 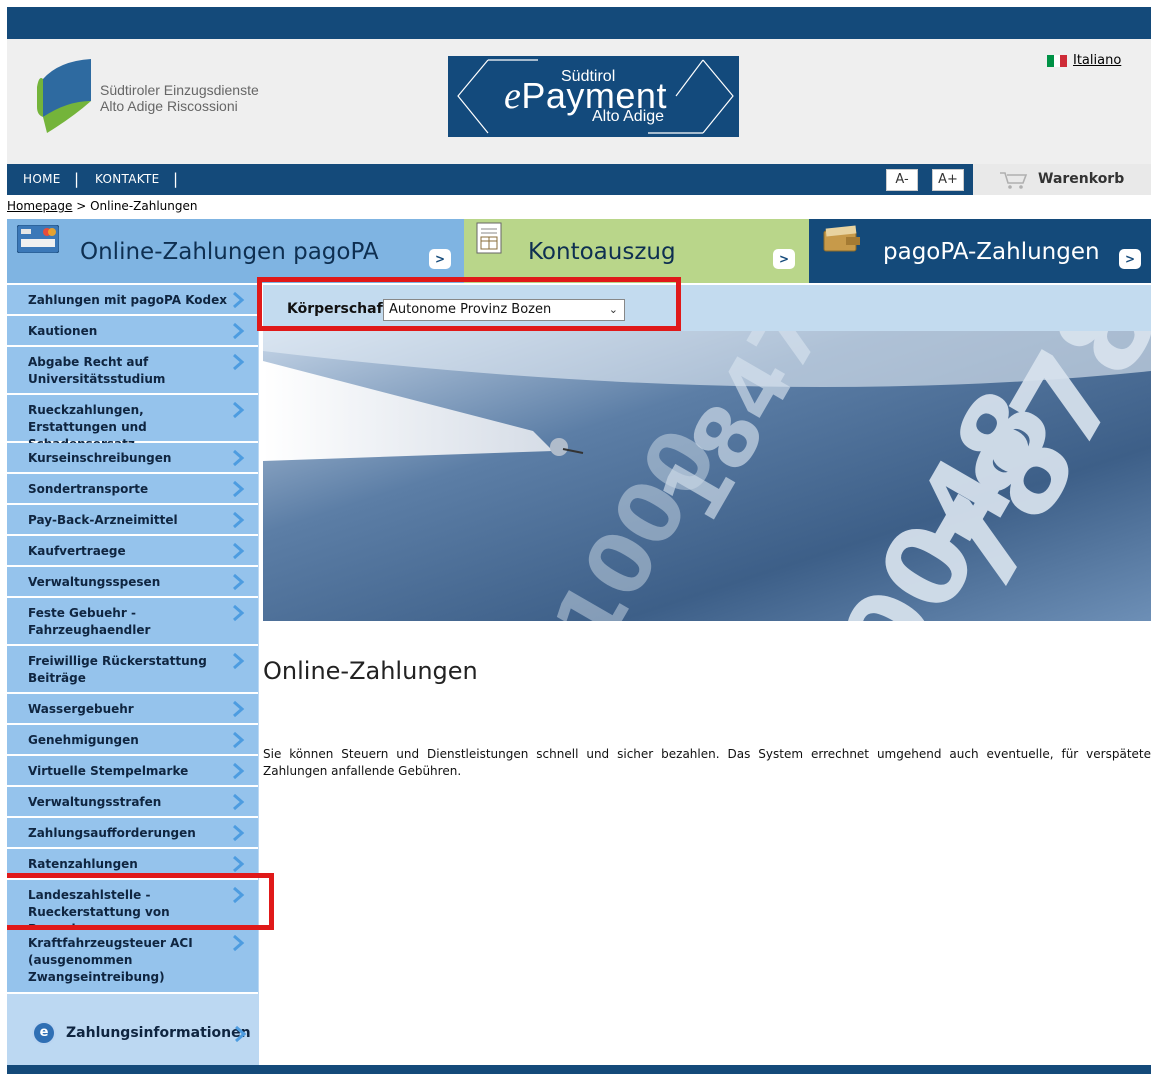 I want to click on sidebar-item: Virtuelle Stempelmarke, so click(x=132, y=771).